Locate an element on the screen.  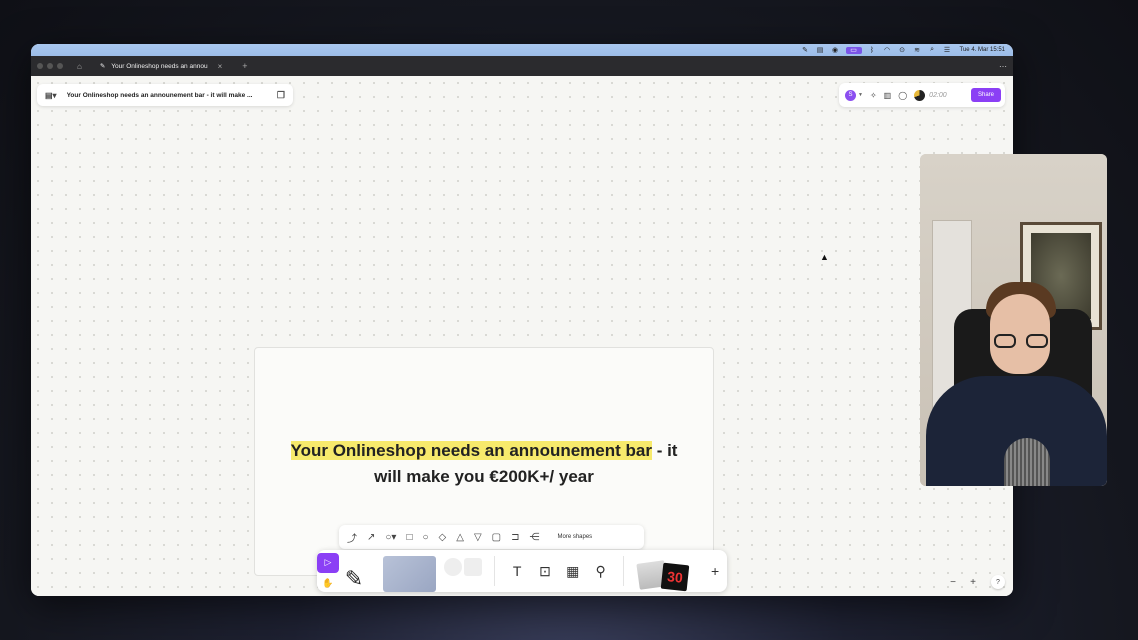
more-icon: ⋯ is located at coordinates (1003, 66).